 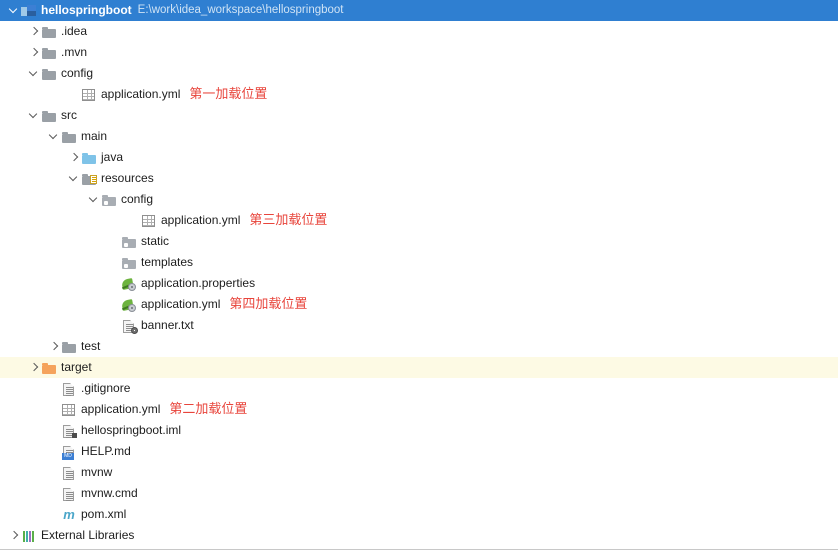 I want to click on tree-row: target, so click(x=419, y=367).